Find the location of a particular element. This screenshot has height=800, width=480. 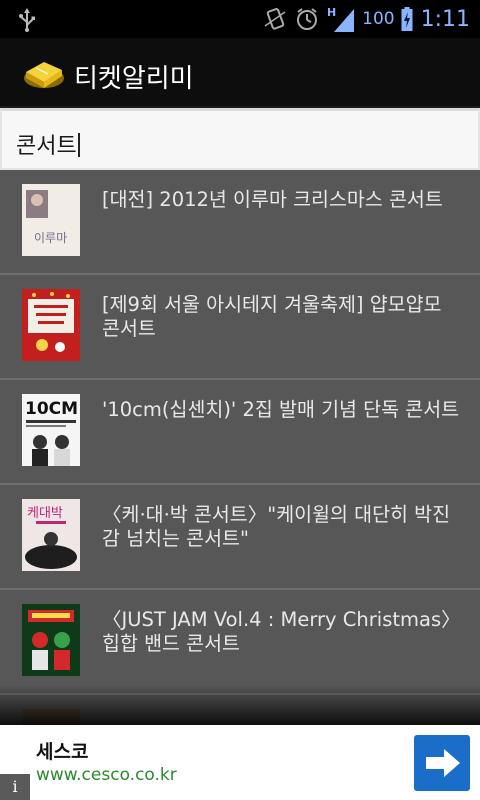

alarm-icon is located at coordinates (307, 19).